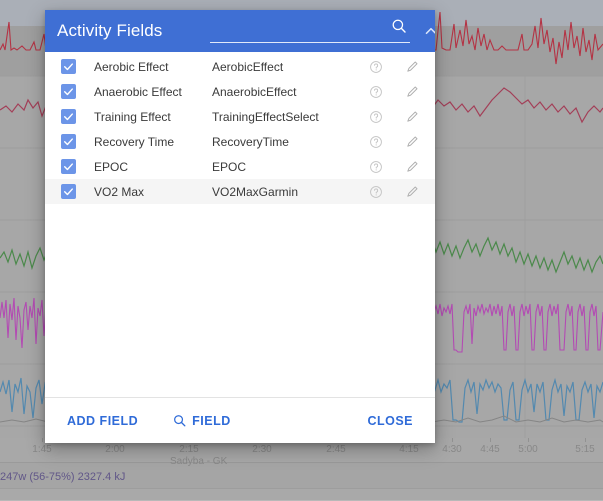 Image resolution: width=603 pixels, height=501 pixels. What do you see at coordinates (180, 421) in the screenshot?
I see `search-icon` at bounding box center [180, 421].